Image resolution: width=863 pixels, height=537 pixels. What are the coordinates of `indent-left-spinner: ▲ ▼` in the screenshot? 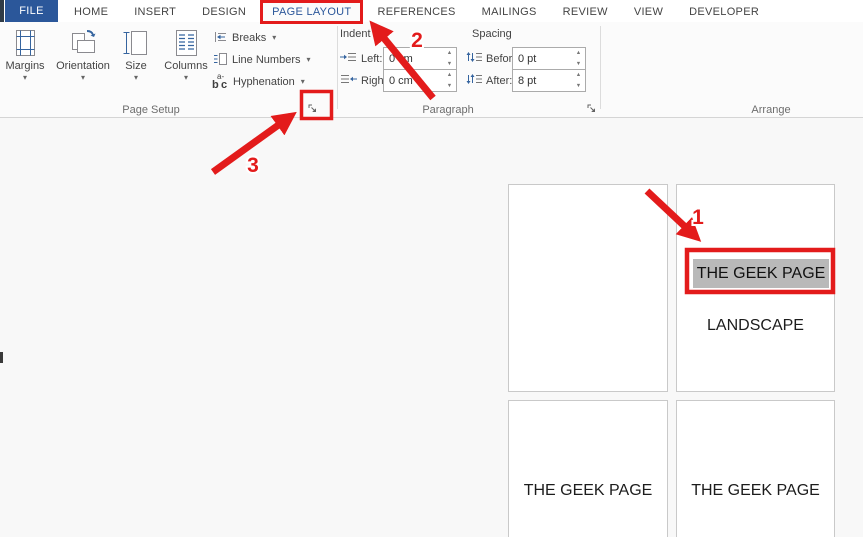 It's located at (449, 58).